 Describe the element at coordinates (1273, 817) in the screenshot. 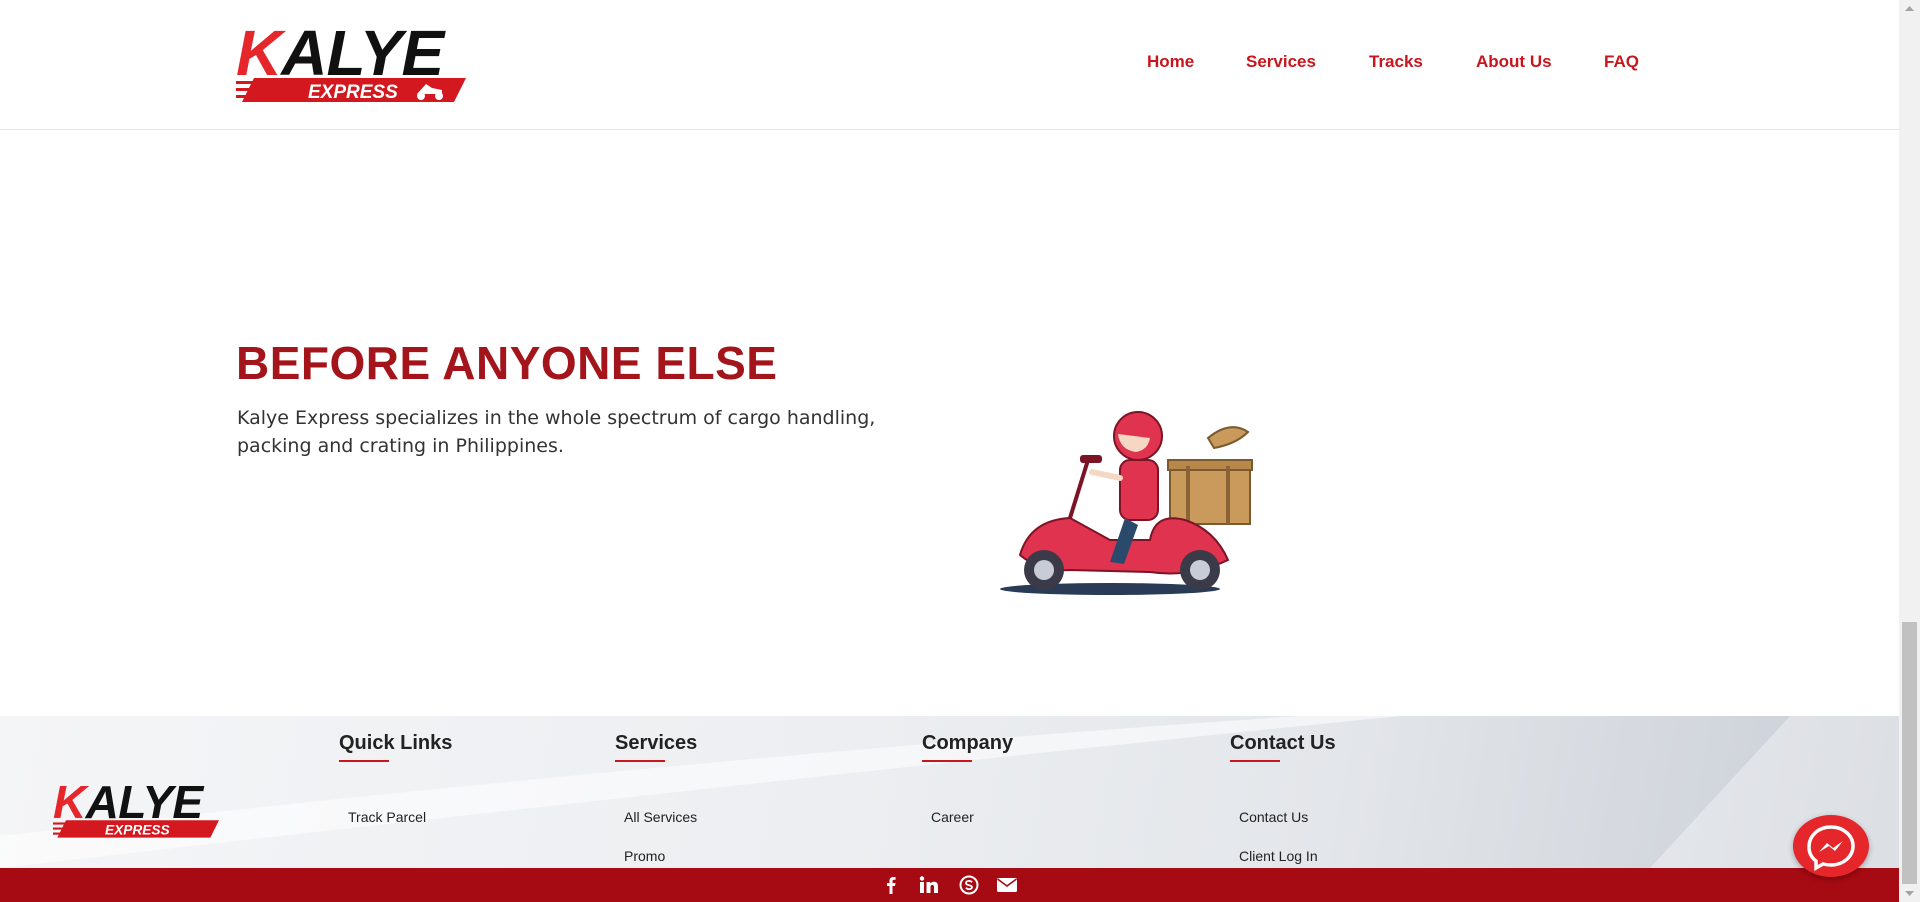

I see `footer-link-contact-us: Contact Us` at that location.